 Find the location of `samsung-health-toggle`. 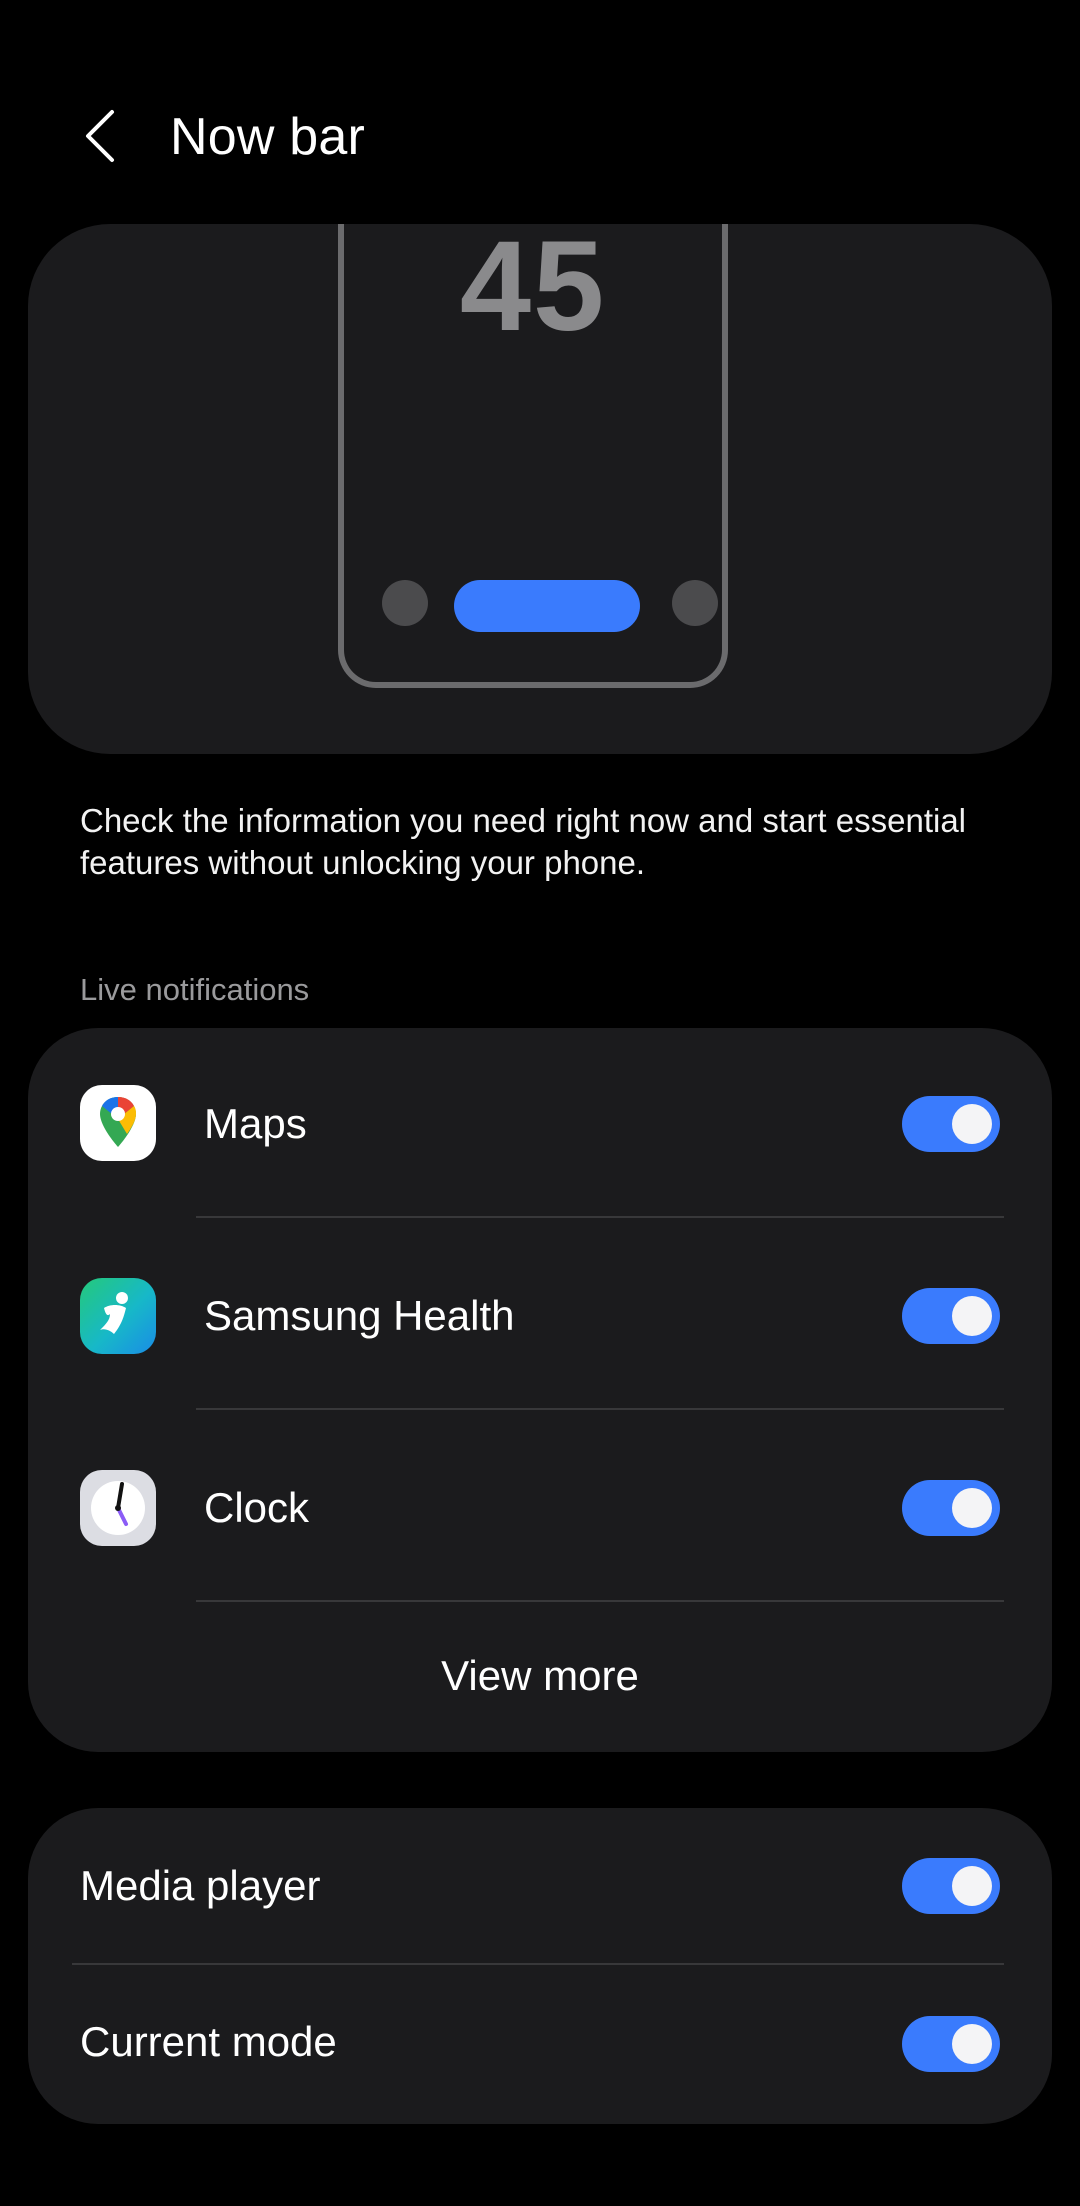

samsung-health-toggle is located at coordinates (951, 1316).